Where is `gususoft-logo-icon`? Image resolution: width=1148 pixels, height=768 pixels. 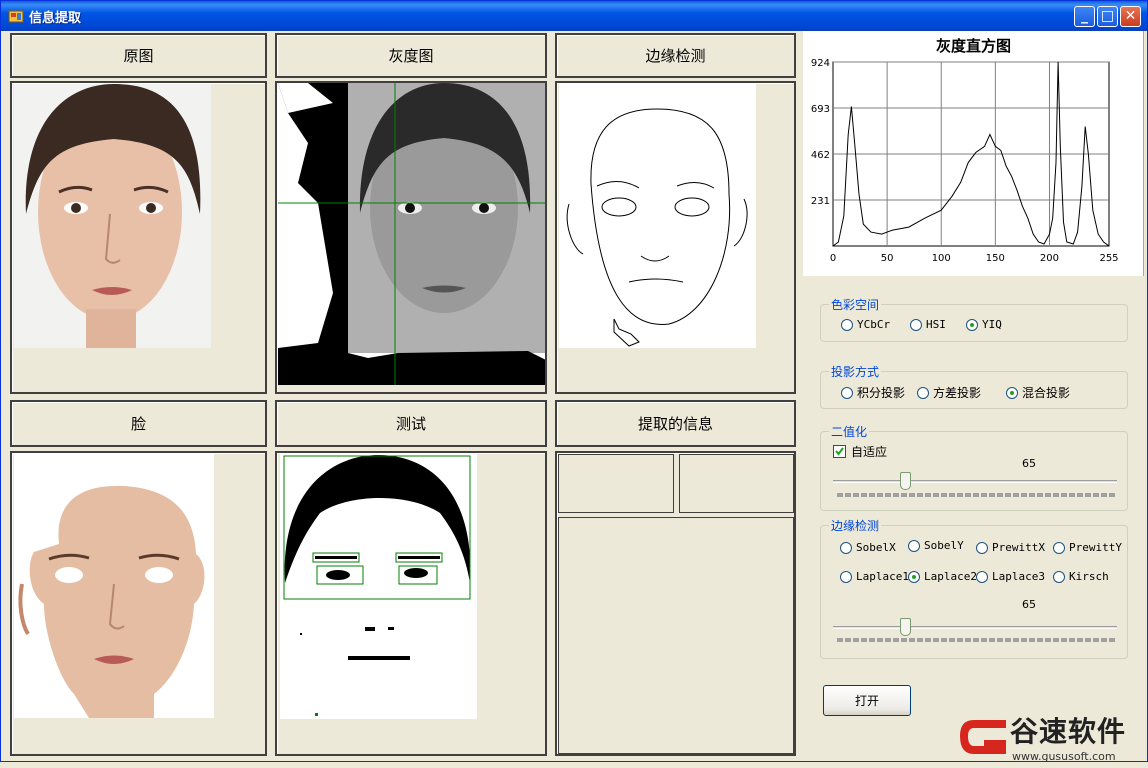
gususoft-logo-icon is located at coordinates (983, 737).